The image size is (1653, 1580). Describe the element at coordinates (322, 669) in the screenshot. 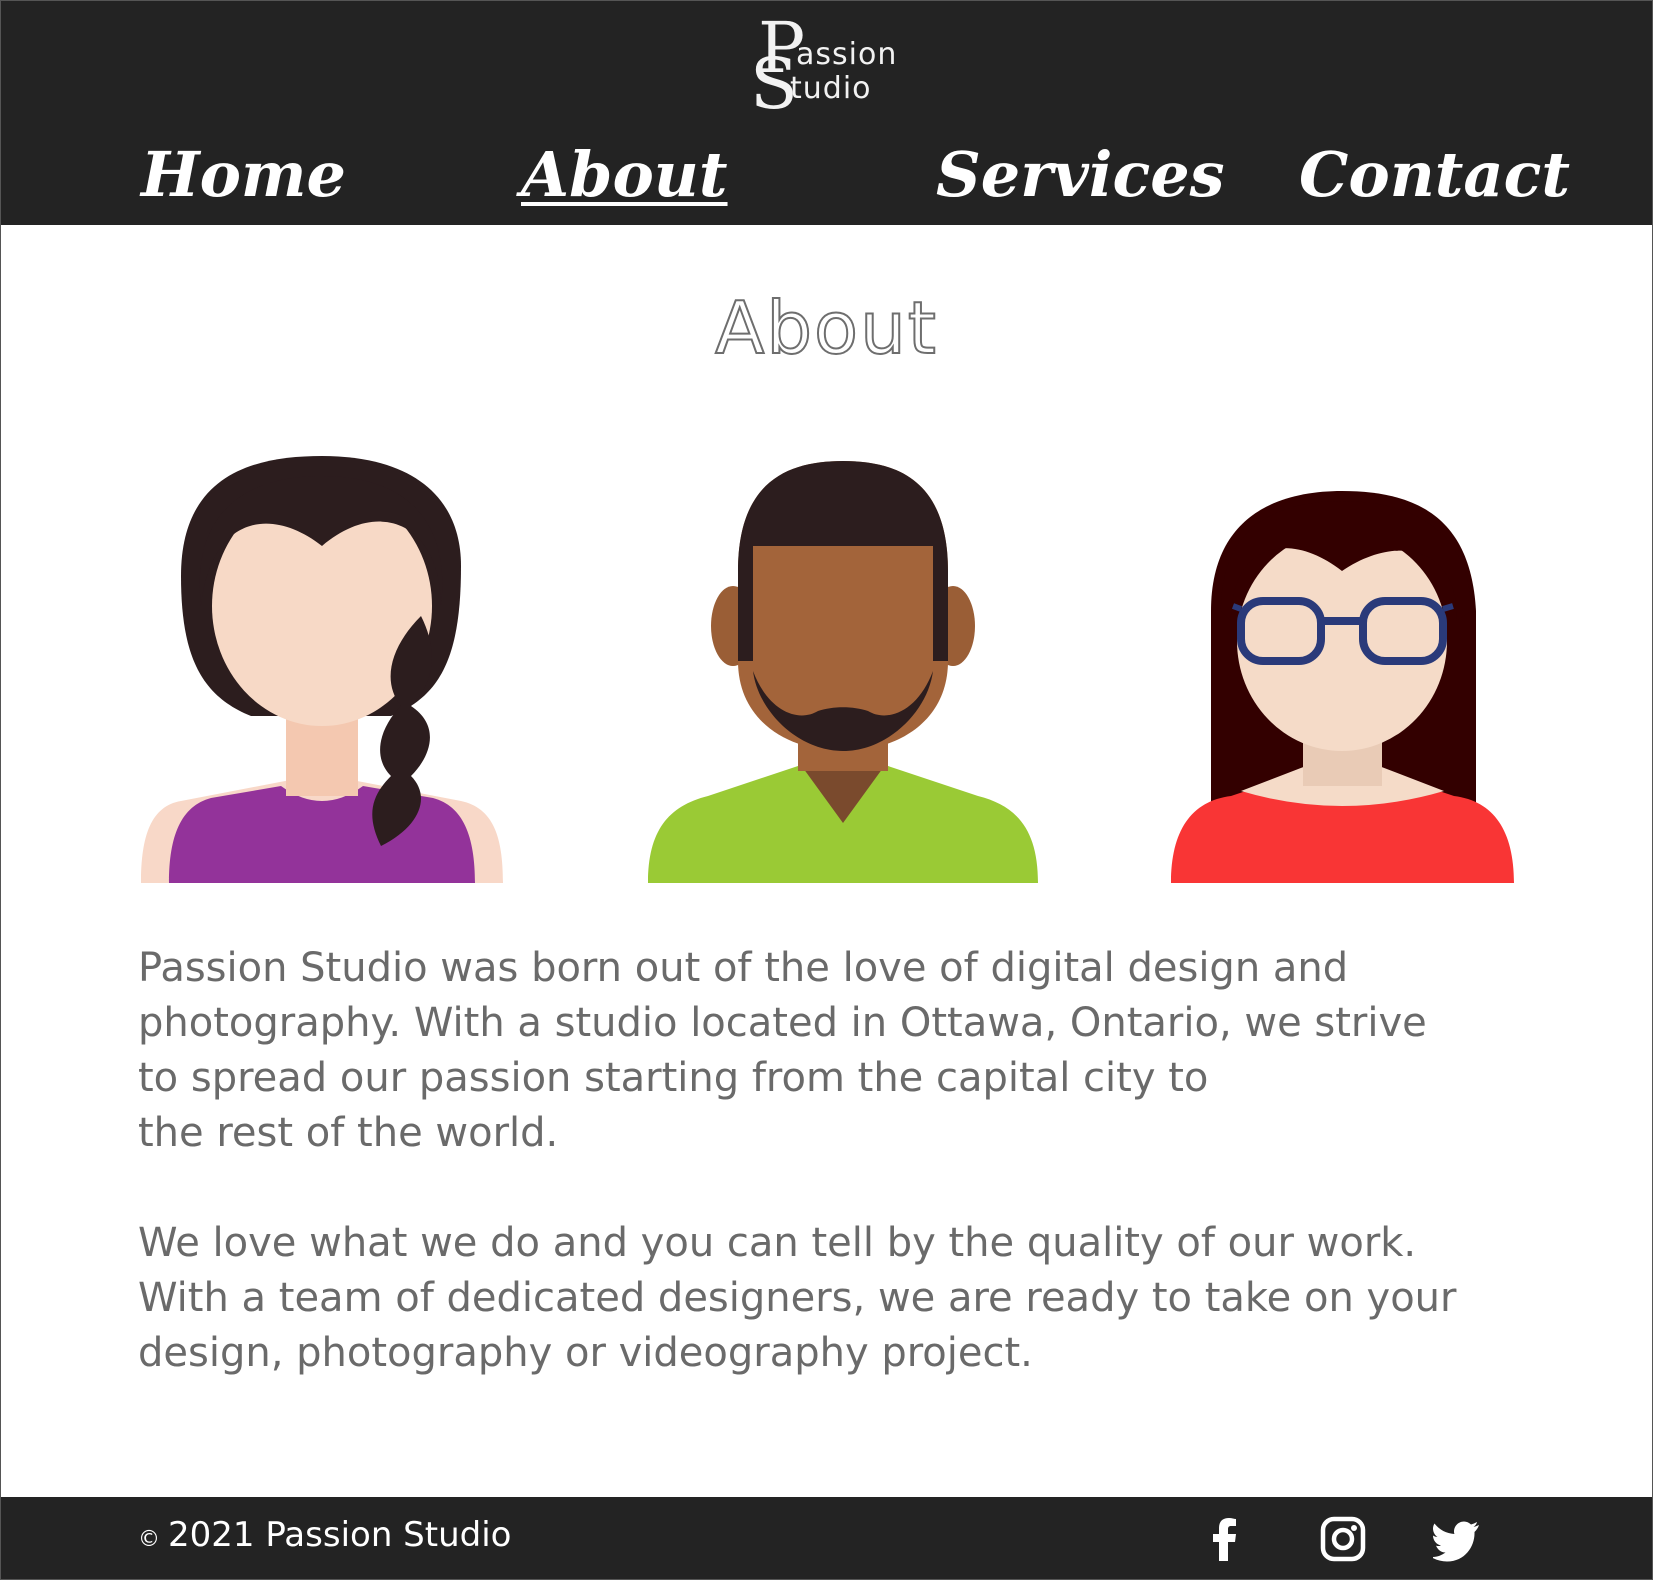

I see `woman-braid-avatar` at that location.